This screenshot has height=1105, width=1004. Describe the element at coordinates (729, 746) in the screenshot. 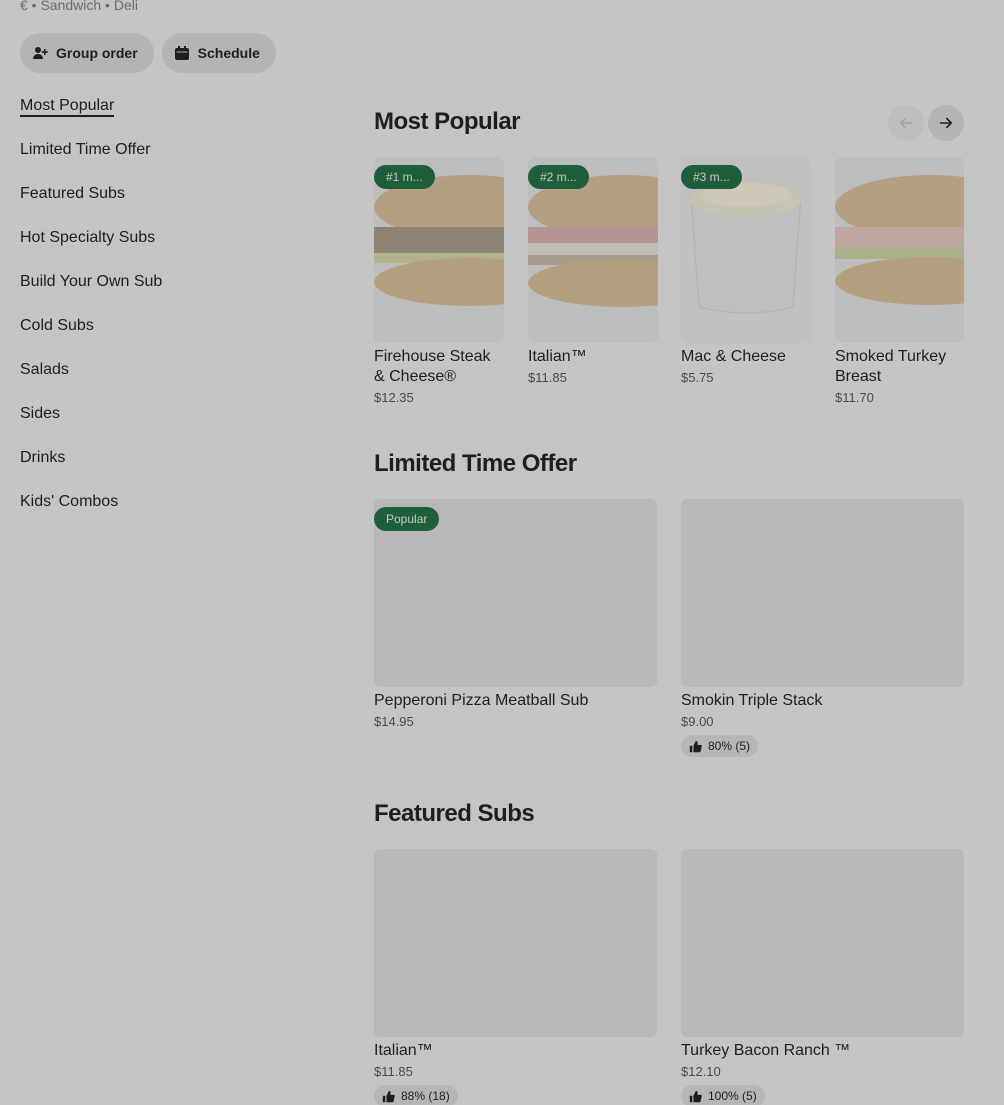

I see `rating-value: 80% (5)` at that location.